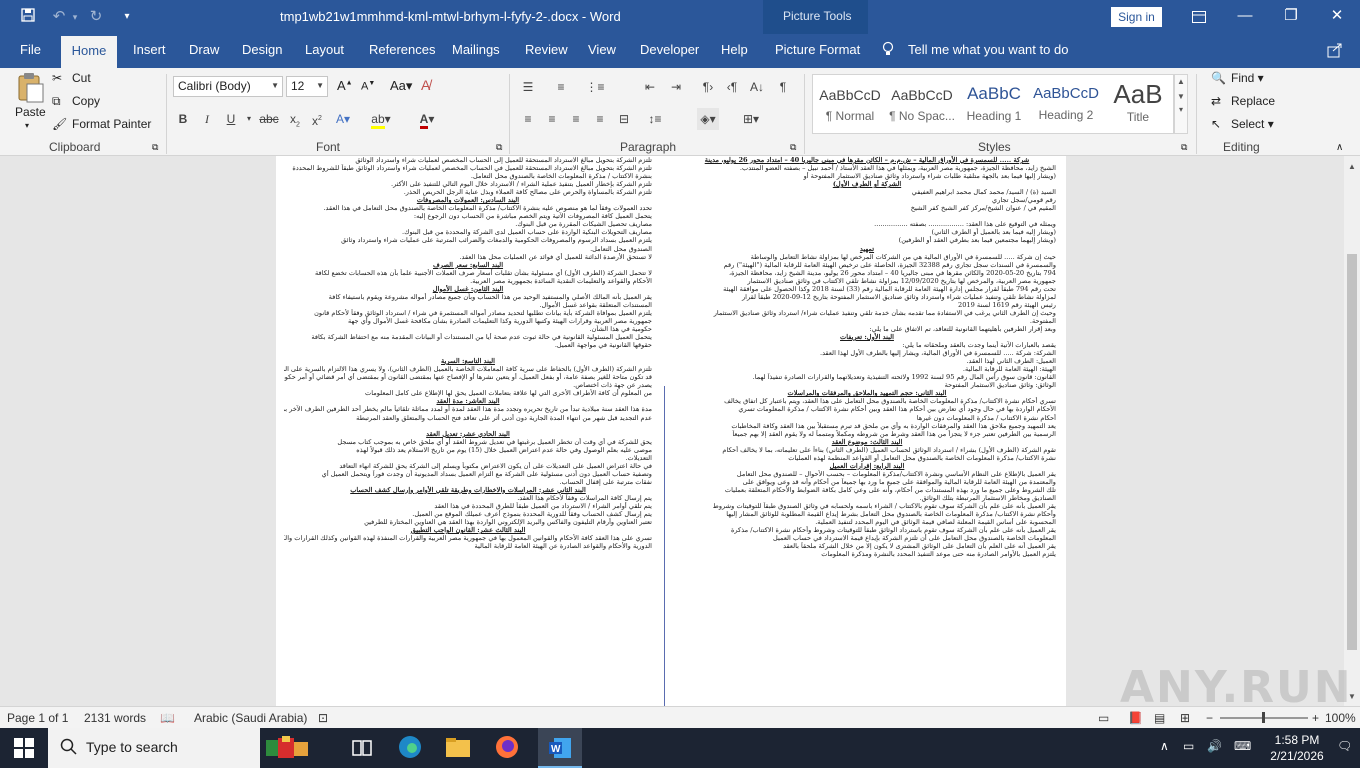  What do you see at coordinates (560, 748) in the screenshot?
I see `word-taskbar-icon: W` at bounding box center [560, 748].